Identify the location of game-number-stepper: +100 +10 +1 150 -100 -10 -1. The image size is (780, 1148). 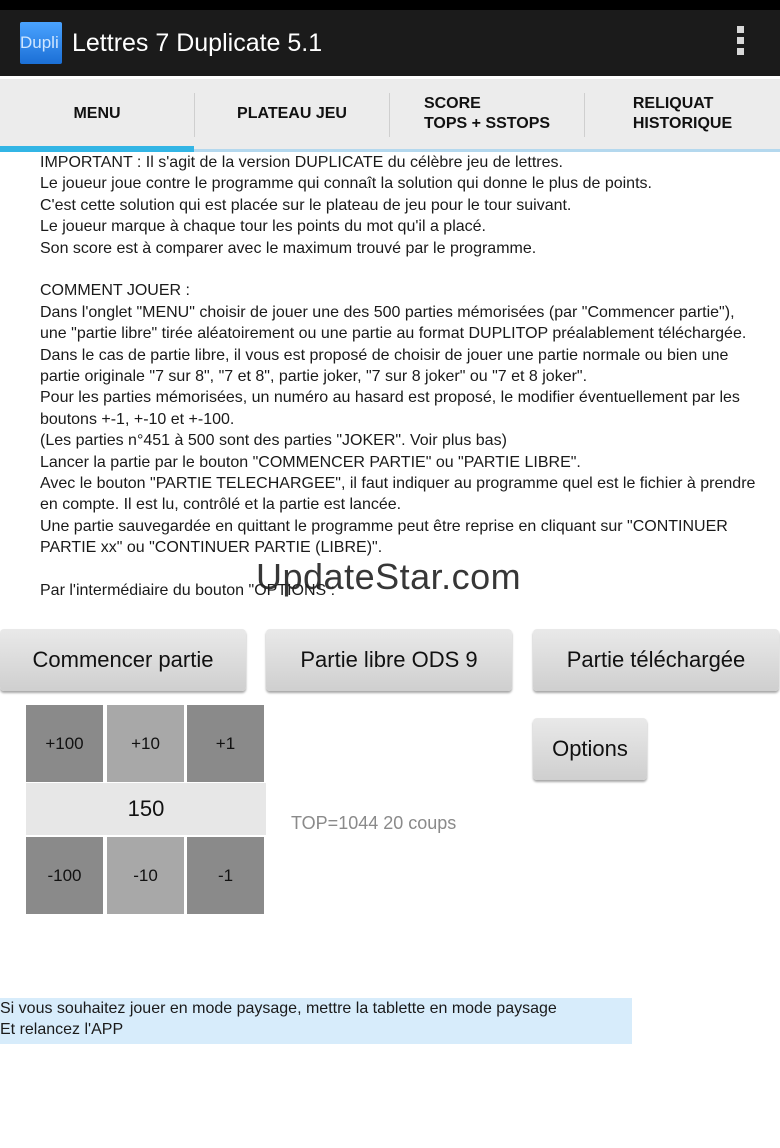
(146, 810).